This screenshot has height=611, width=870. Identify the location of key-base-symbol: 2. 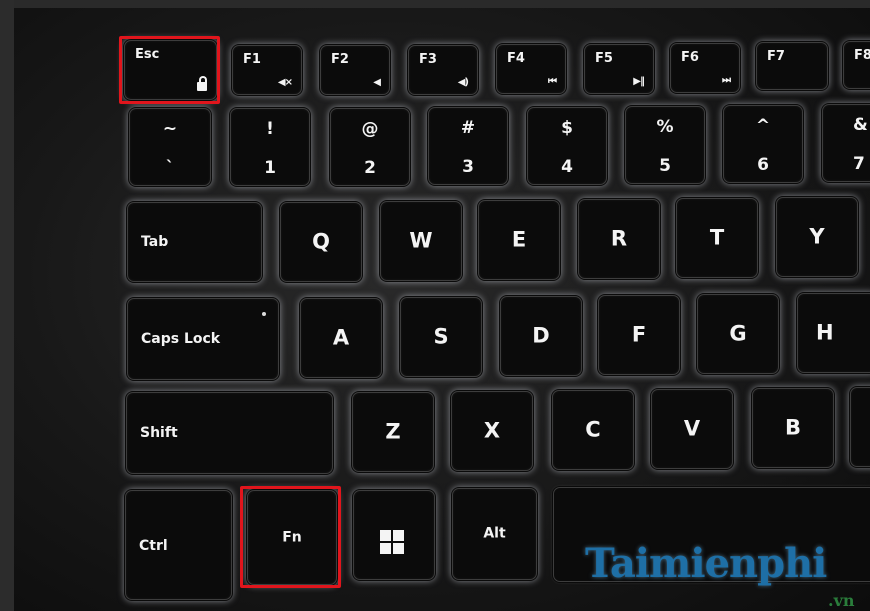
(370, 168).